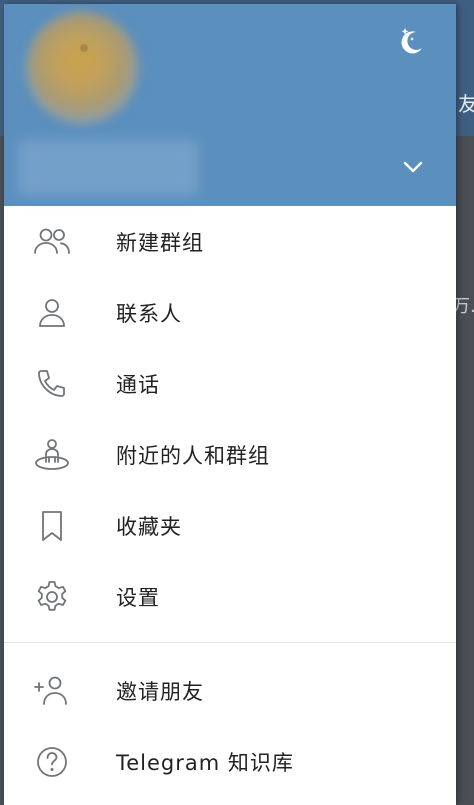 The image size is (474, 805). I want to click on moon-stars-icon, so click(411, 41).